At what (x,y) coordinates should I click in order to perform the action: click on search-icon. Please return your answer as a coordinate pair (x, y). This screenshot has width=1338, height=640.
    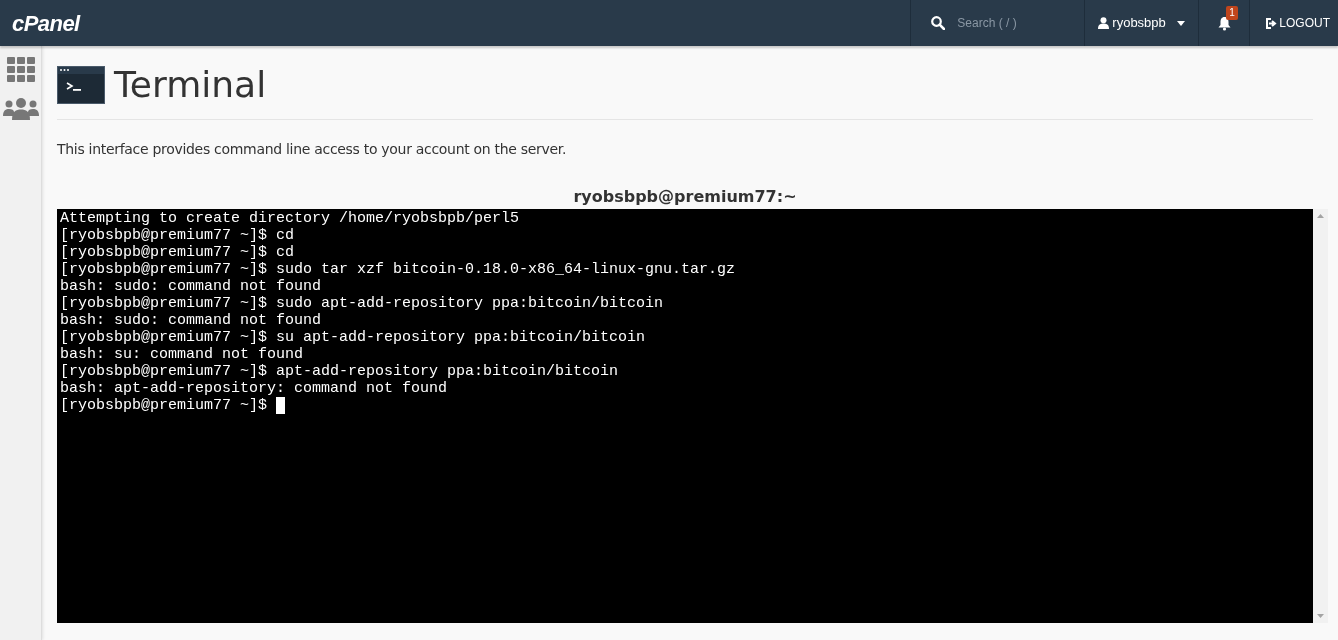
    Looking at the image, I should click on (938, 23).